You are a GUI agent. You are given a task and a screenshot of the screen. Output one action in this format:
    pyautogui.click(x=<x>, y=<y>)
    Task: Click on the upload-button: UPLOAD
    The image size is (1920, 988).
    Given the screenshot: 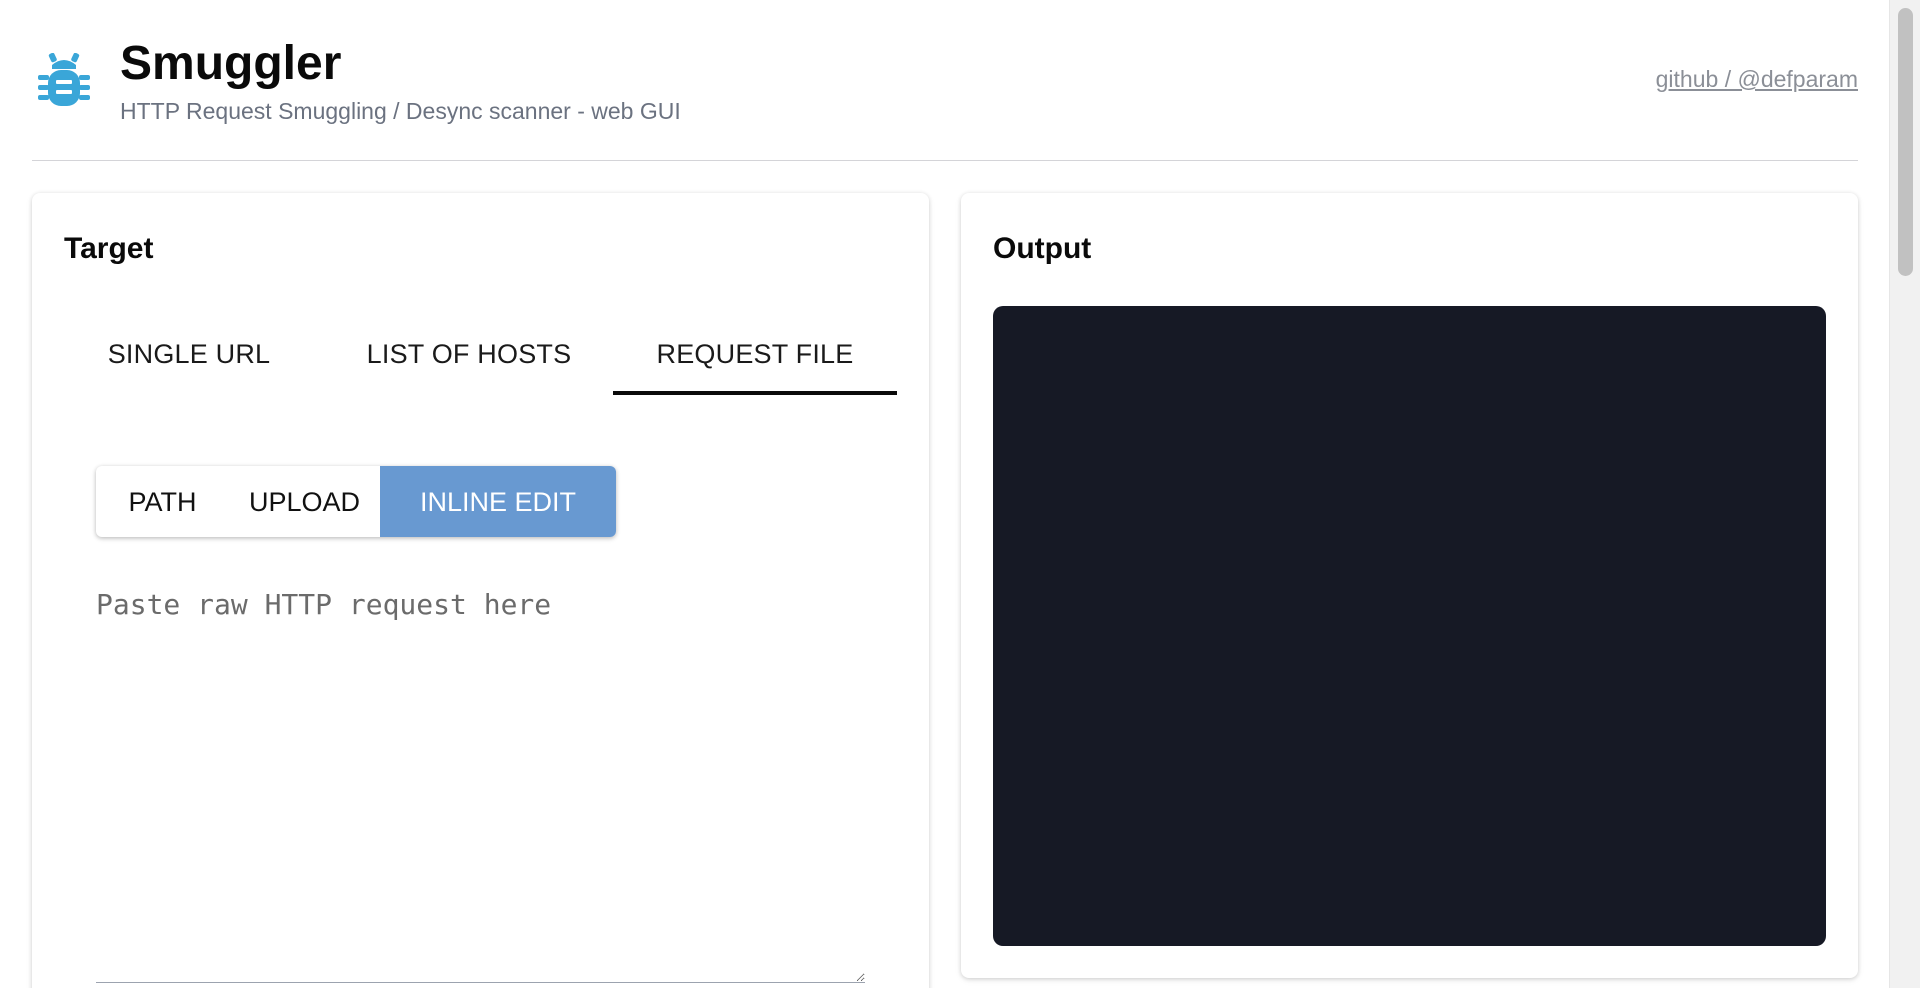 What is the action you would take?
    pyautogui.click(x=304, y=501)
    